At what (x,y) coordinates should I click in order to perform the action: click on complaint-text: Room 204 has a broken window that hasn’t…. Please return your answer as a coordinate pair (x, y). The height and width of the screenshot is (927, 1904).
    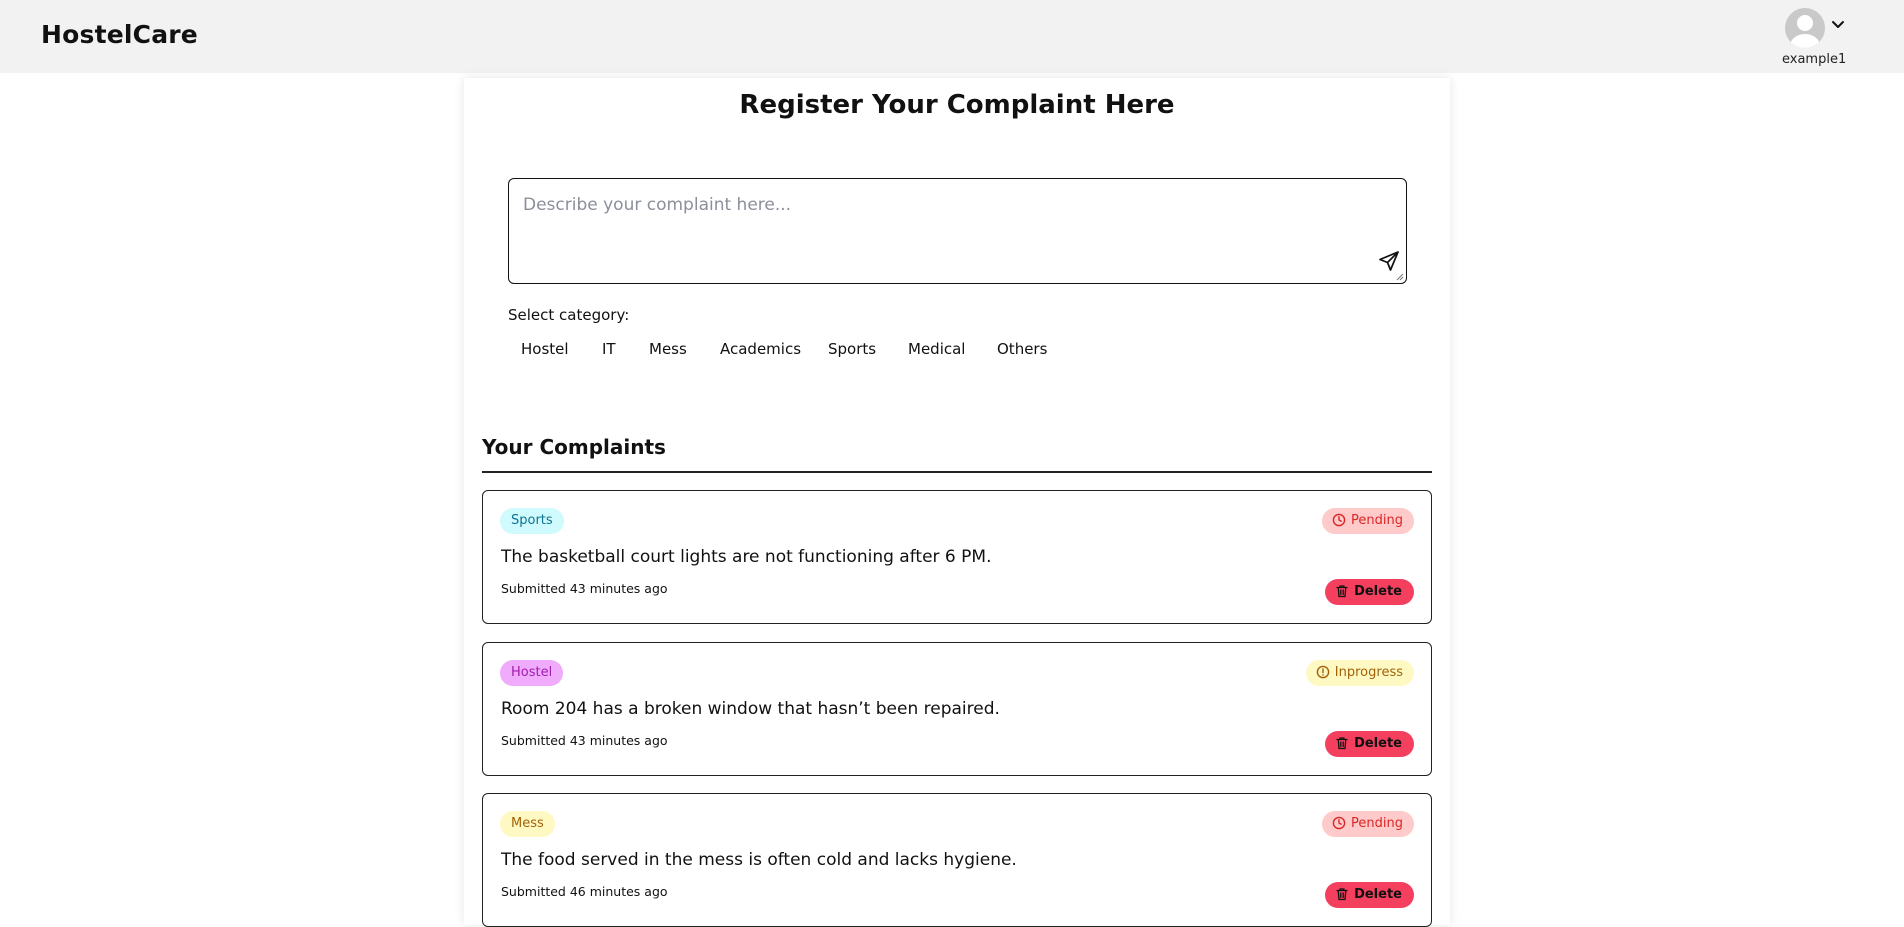
    Looking at the image, I should click on (750, 709).